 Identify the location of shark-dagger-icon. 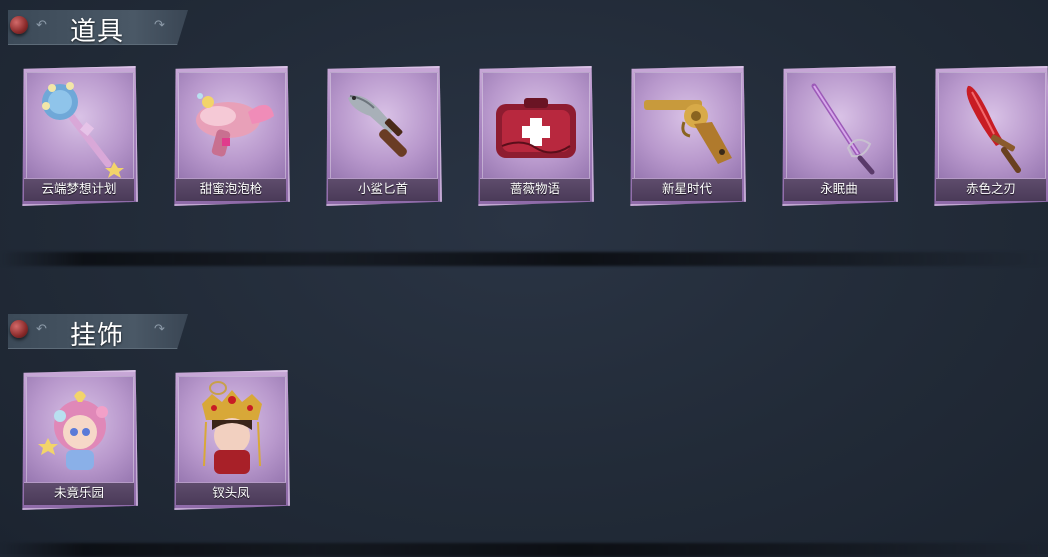
(377, 126).